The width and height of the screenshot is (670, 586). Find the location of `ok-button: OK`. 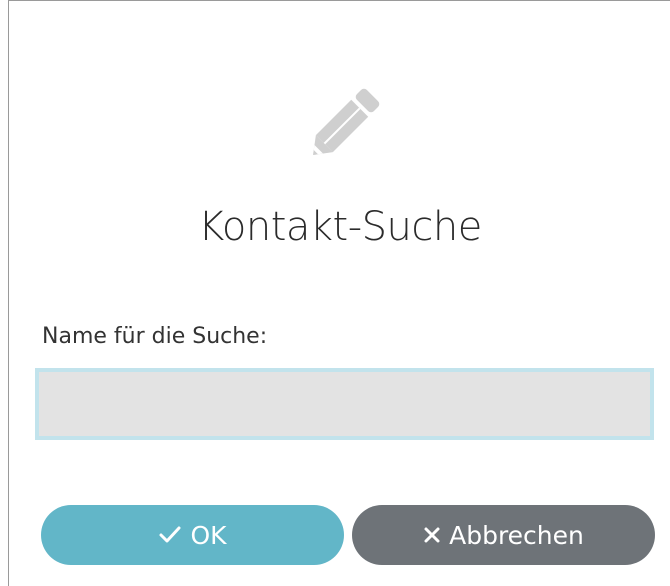

ok-button: OK is located at coordinates (192, 535).